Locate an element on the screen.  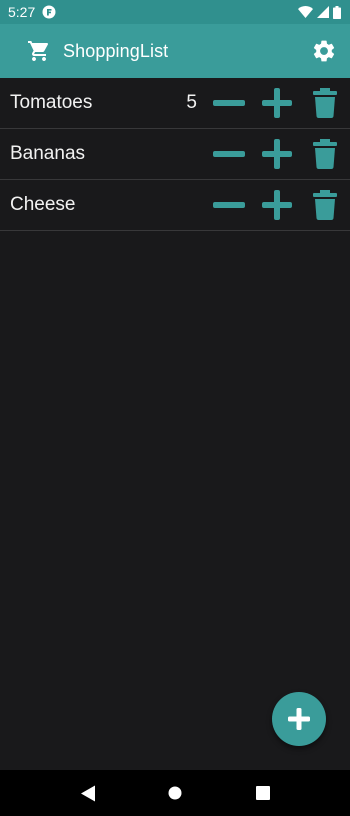
back-icon is located at coordinates (88, 793).